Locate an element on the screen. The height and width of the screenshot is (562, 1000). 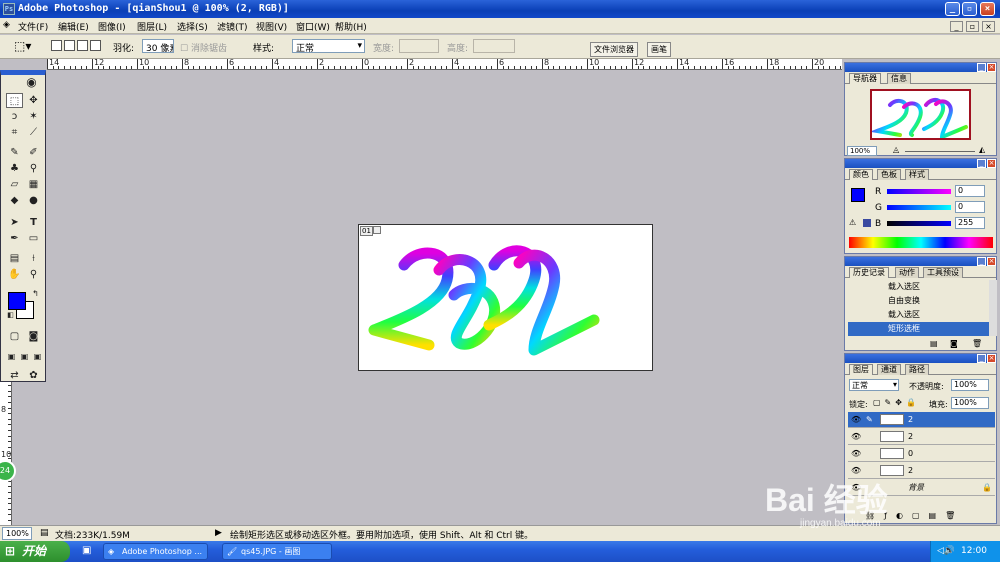
path-select-tool: ➤ is located at coordinates (14, 222).